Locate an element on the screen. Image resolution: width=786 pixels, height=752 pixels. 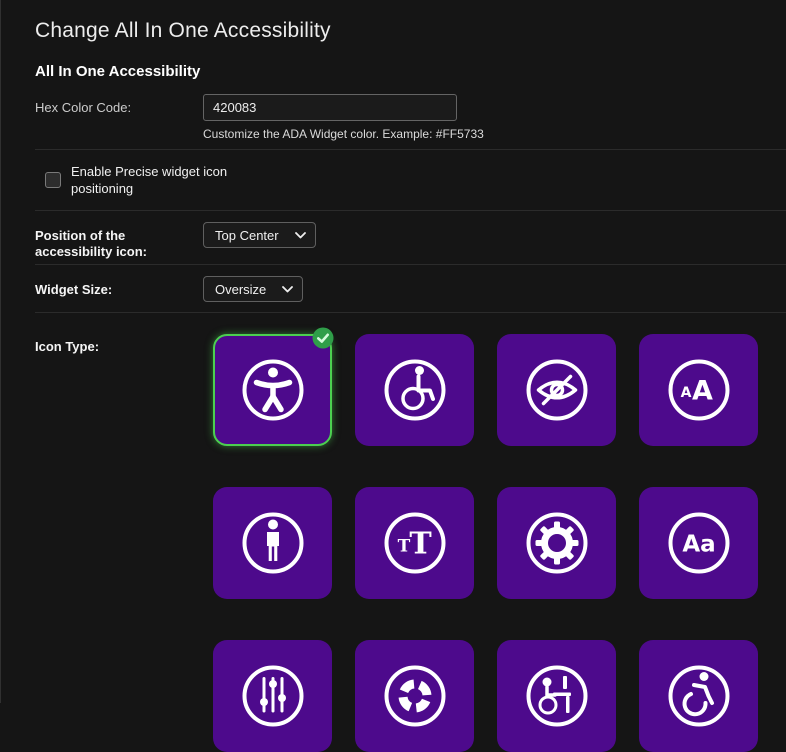
precise-positioning-label: Enable Precise widget icon positioning is located at coordinates (149, 180).